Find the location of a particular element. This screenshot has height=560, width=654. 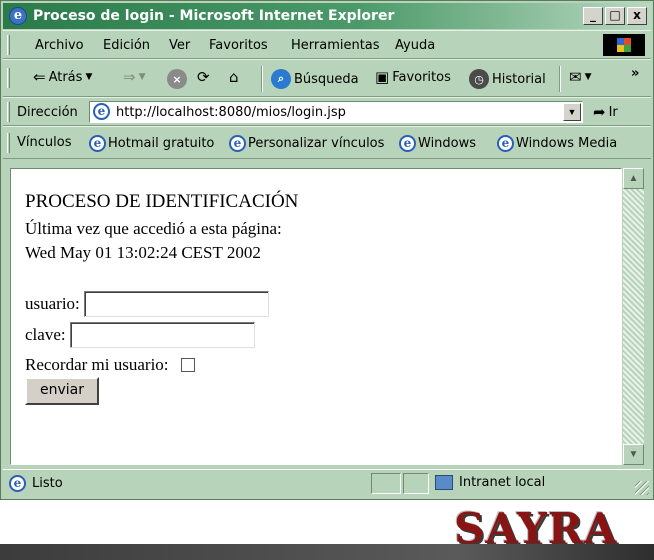

stop-icon: × is located at coordinates (177, 79).